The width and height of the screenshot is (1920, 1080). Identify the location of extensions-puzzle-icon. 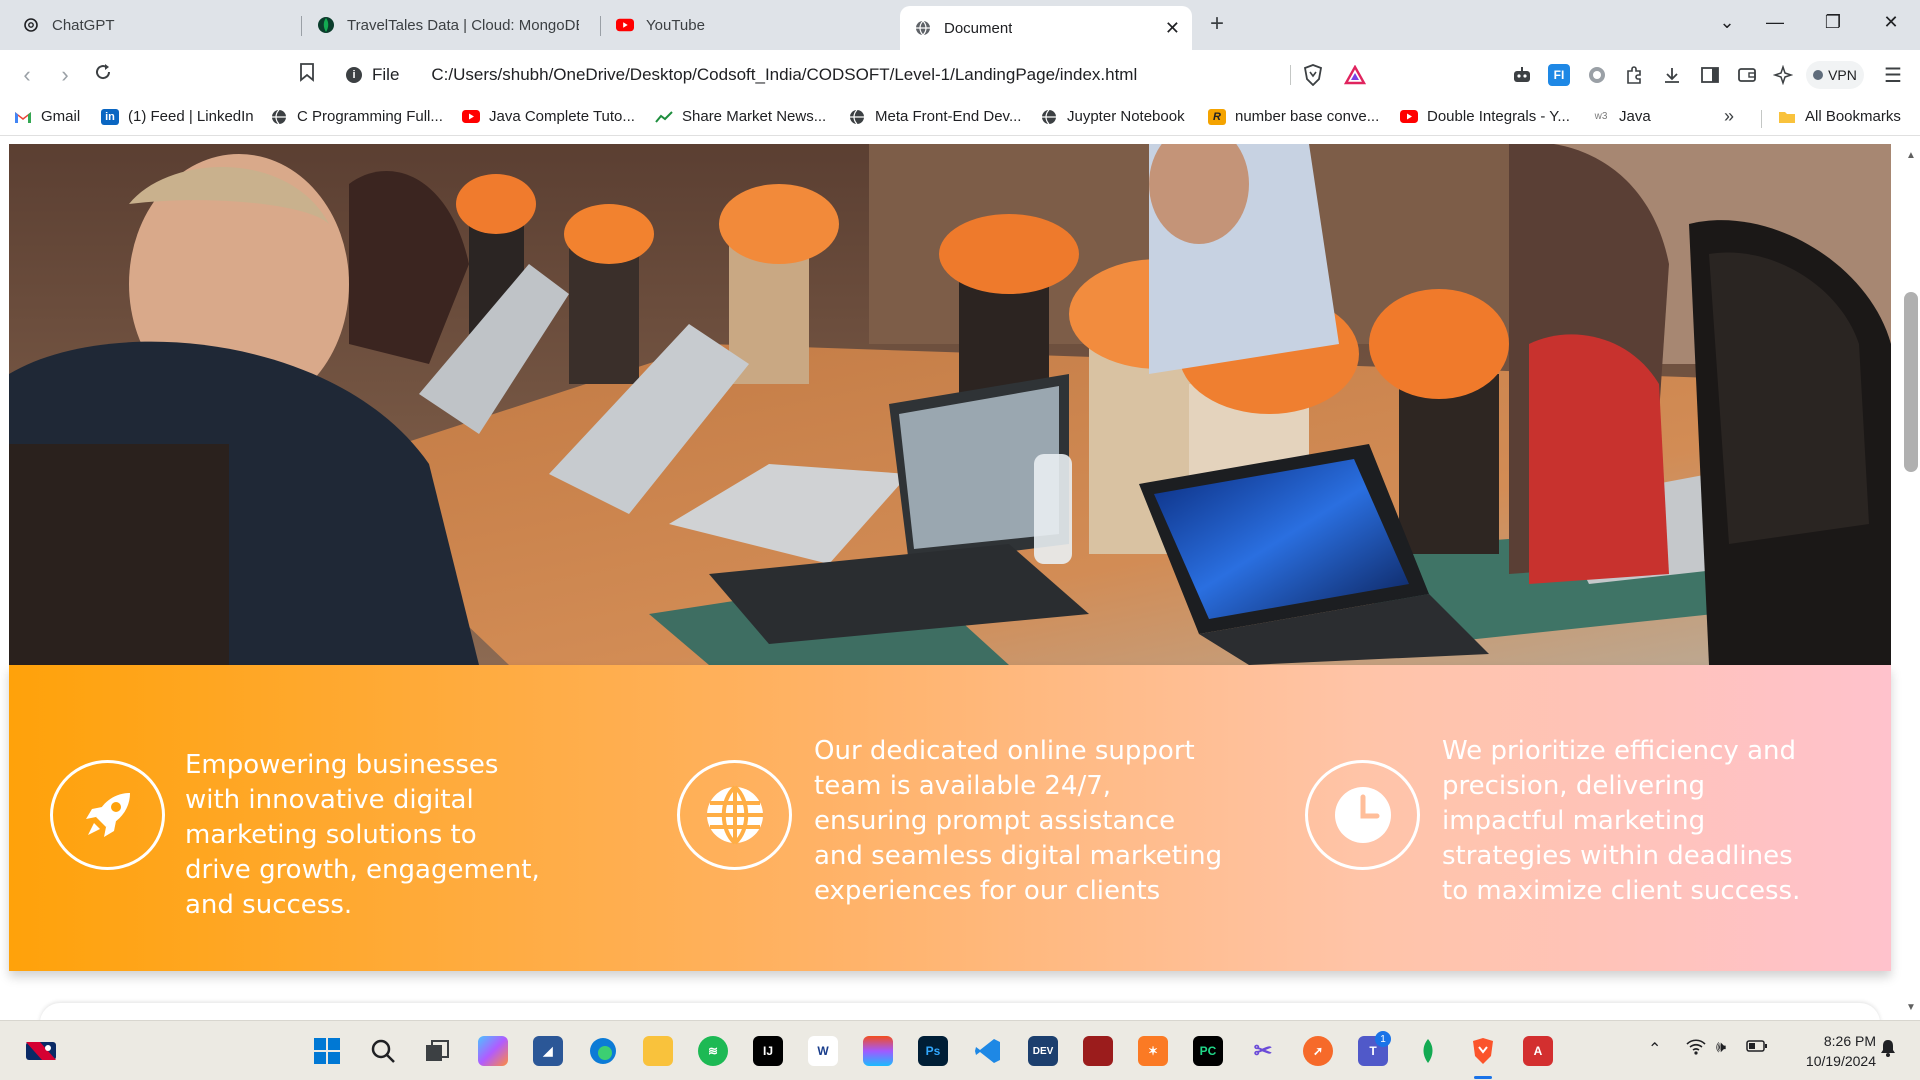
(1634, 75).